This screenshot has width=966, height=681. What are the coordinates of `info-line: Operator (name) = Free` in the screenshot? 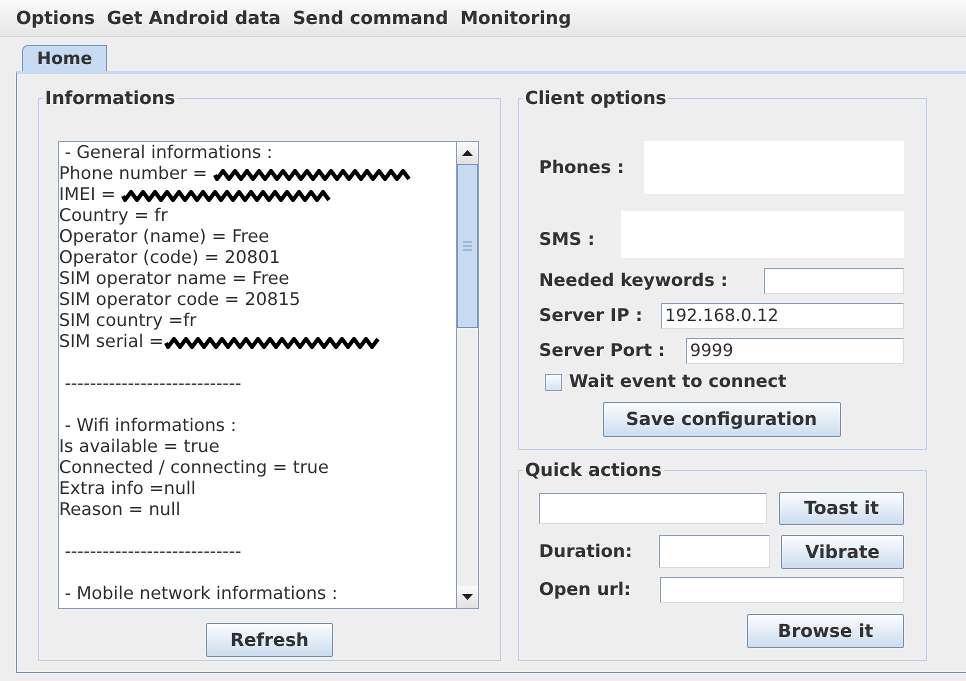 It's located at (164, 237).